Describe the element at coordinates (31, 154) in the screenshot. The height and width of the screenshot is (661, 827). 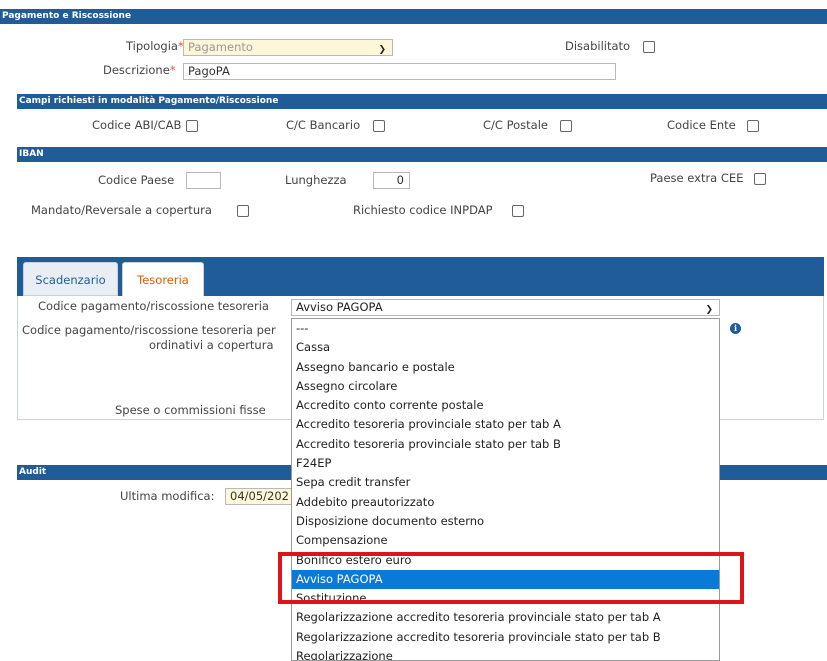
I see `iban-section-title: IBAN` at that location.